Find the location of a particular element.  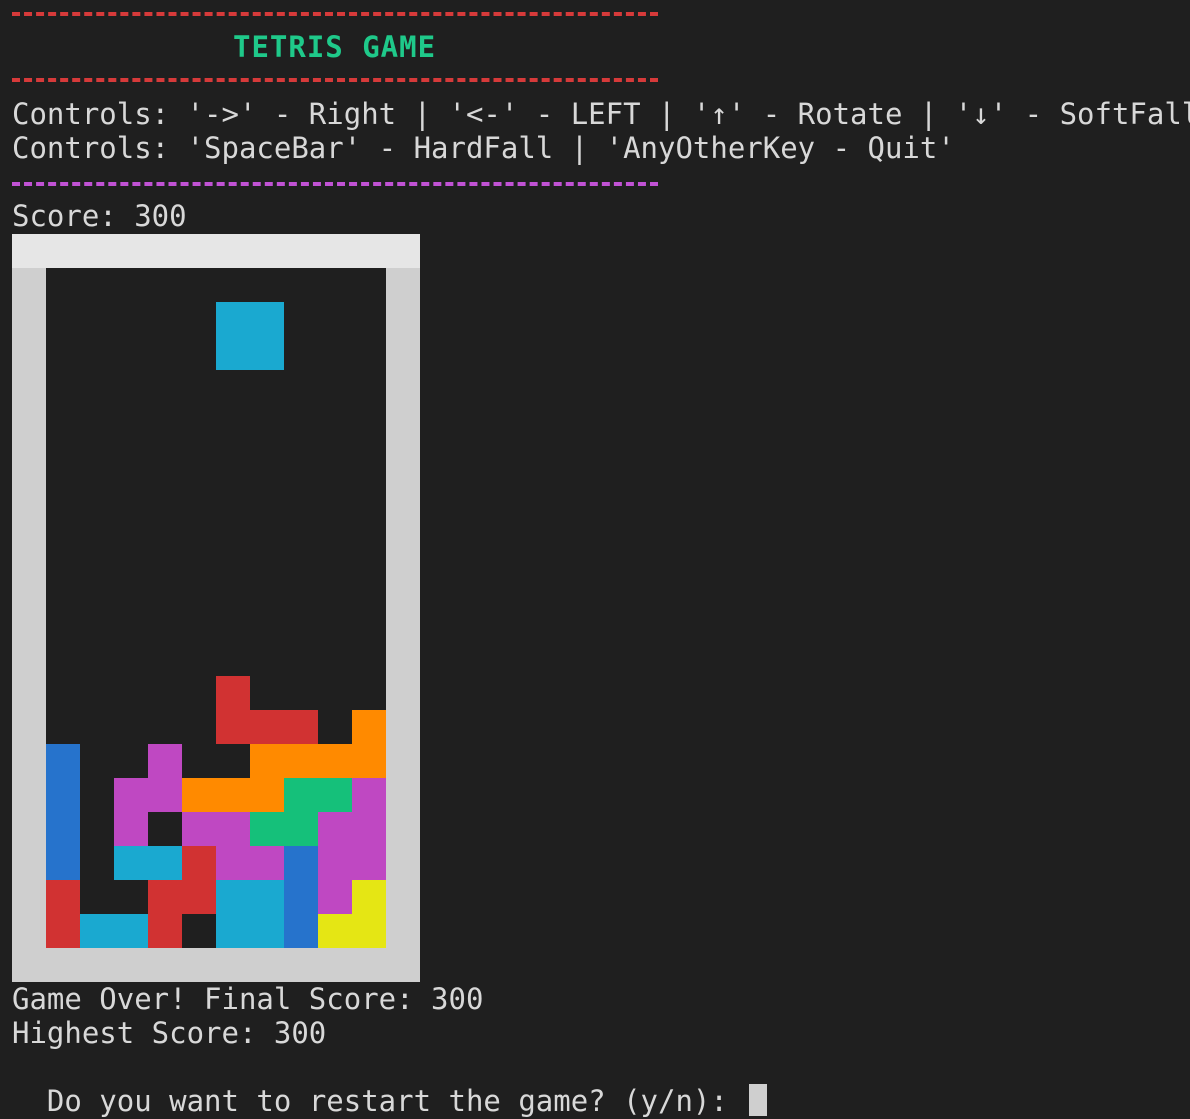

highest-score: Highest Score: 300 is located at coordinates (169, 1033).